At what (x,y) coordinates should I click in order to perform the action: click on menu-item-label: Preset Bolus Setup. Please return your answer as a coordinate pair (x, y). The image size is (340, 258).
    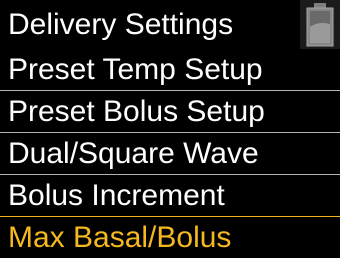
    Looking at the image, I should click on (136, 111).